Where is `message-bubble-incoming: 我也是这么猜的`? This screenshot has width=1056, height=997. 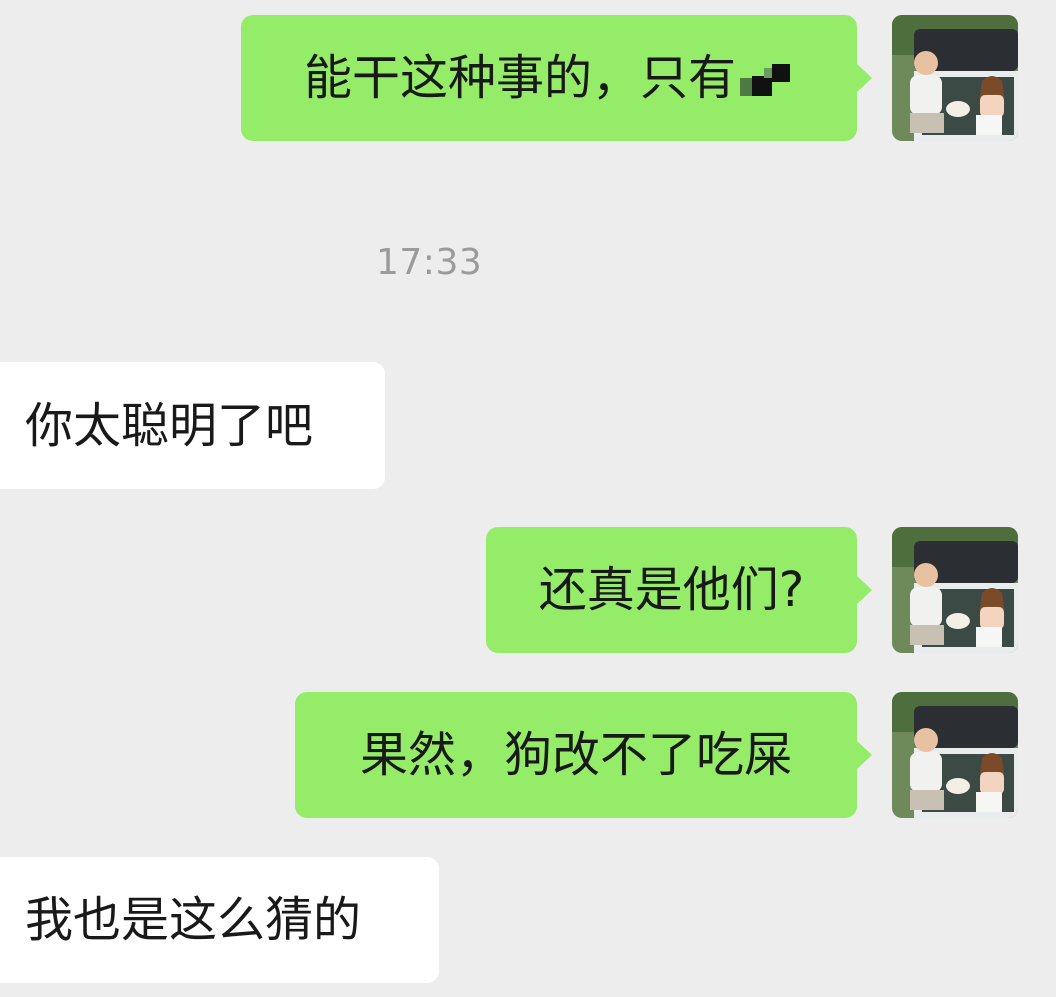
message-bubble-incoming: 我也是这么猜的 is located at coordinates (219, 920).